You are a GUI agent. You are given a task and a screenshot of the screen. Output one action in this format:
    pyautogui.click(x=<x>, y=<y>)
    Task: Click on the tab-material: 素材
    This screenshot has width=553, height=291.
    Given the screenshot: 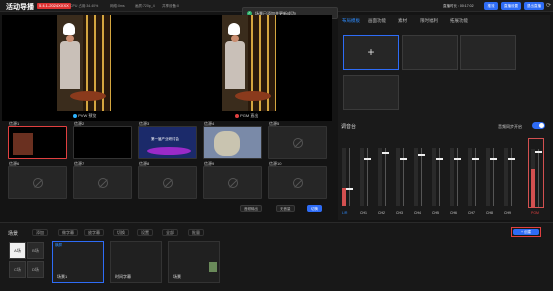 What is the action you would take?
    pyautogui.click(x=402, y=21)
    